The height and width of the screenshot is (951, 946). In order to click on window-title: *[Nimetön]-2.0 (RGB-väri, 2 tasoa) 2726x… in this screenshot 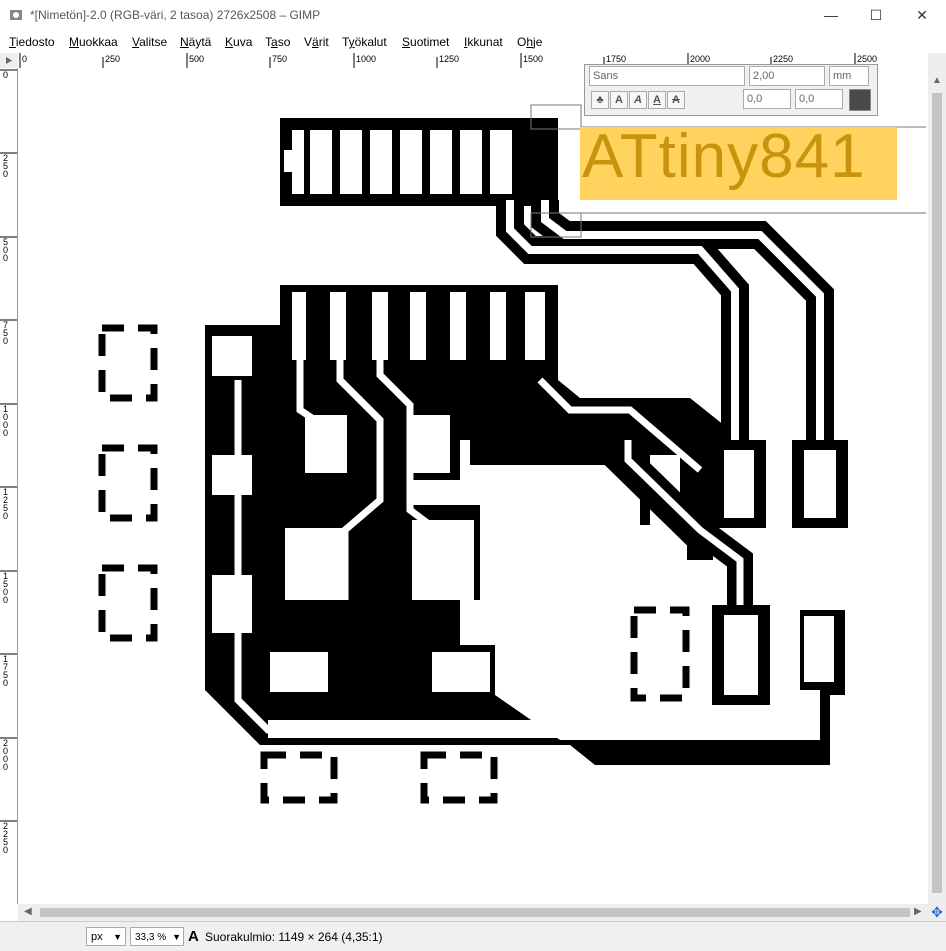, I will do `click(175, 15)`.